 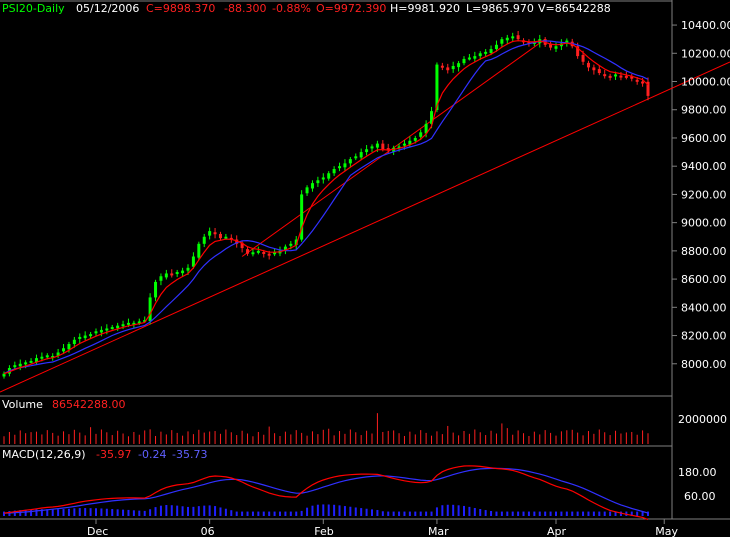 I want to click on price-tick-label: 9000.00, so click(x=704, y=223).